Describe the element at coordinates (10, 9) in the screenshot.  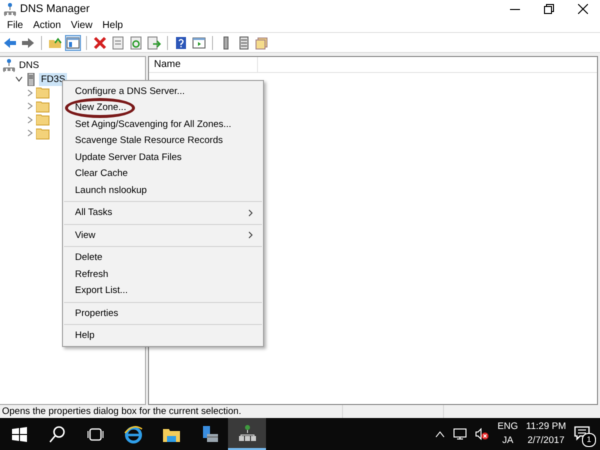
I see `dns-app-icon` at that location.